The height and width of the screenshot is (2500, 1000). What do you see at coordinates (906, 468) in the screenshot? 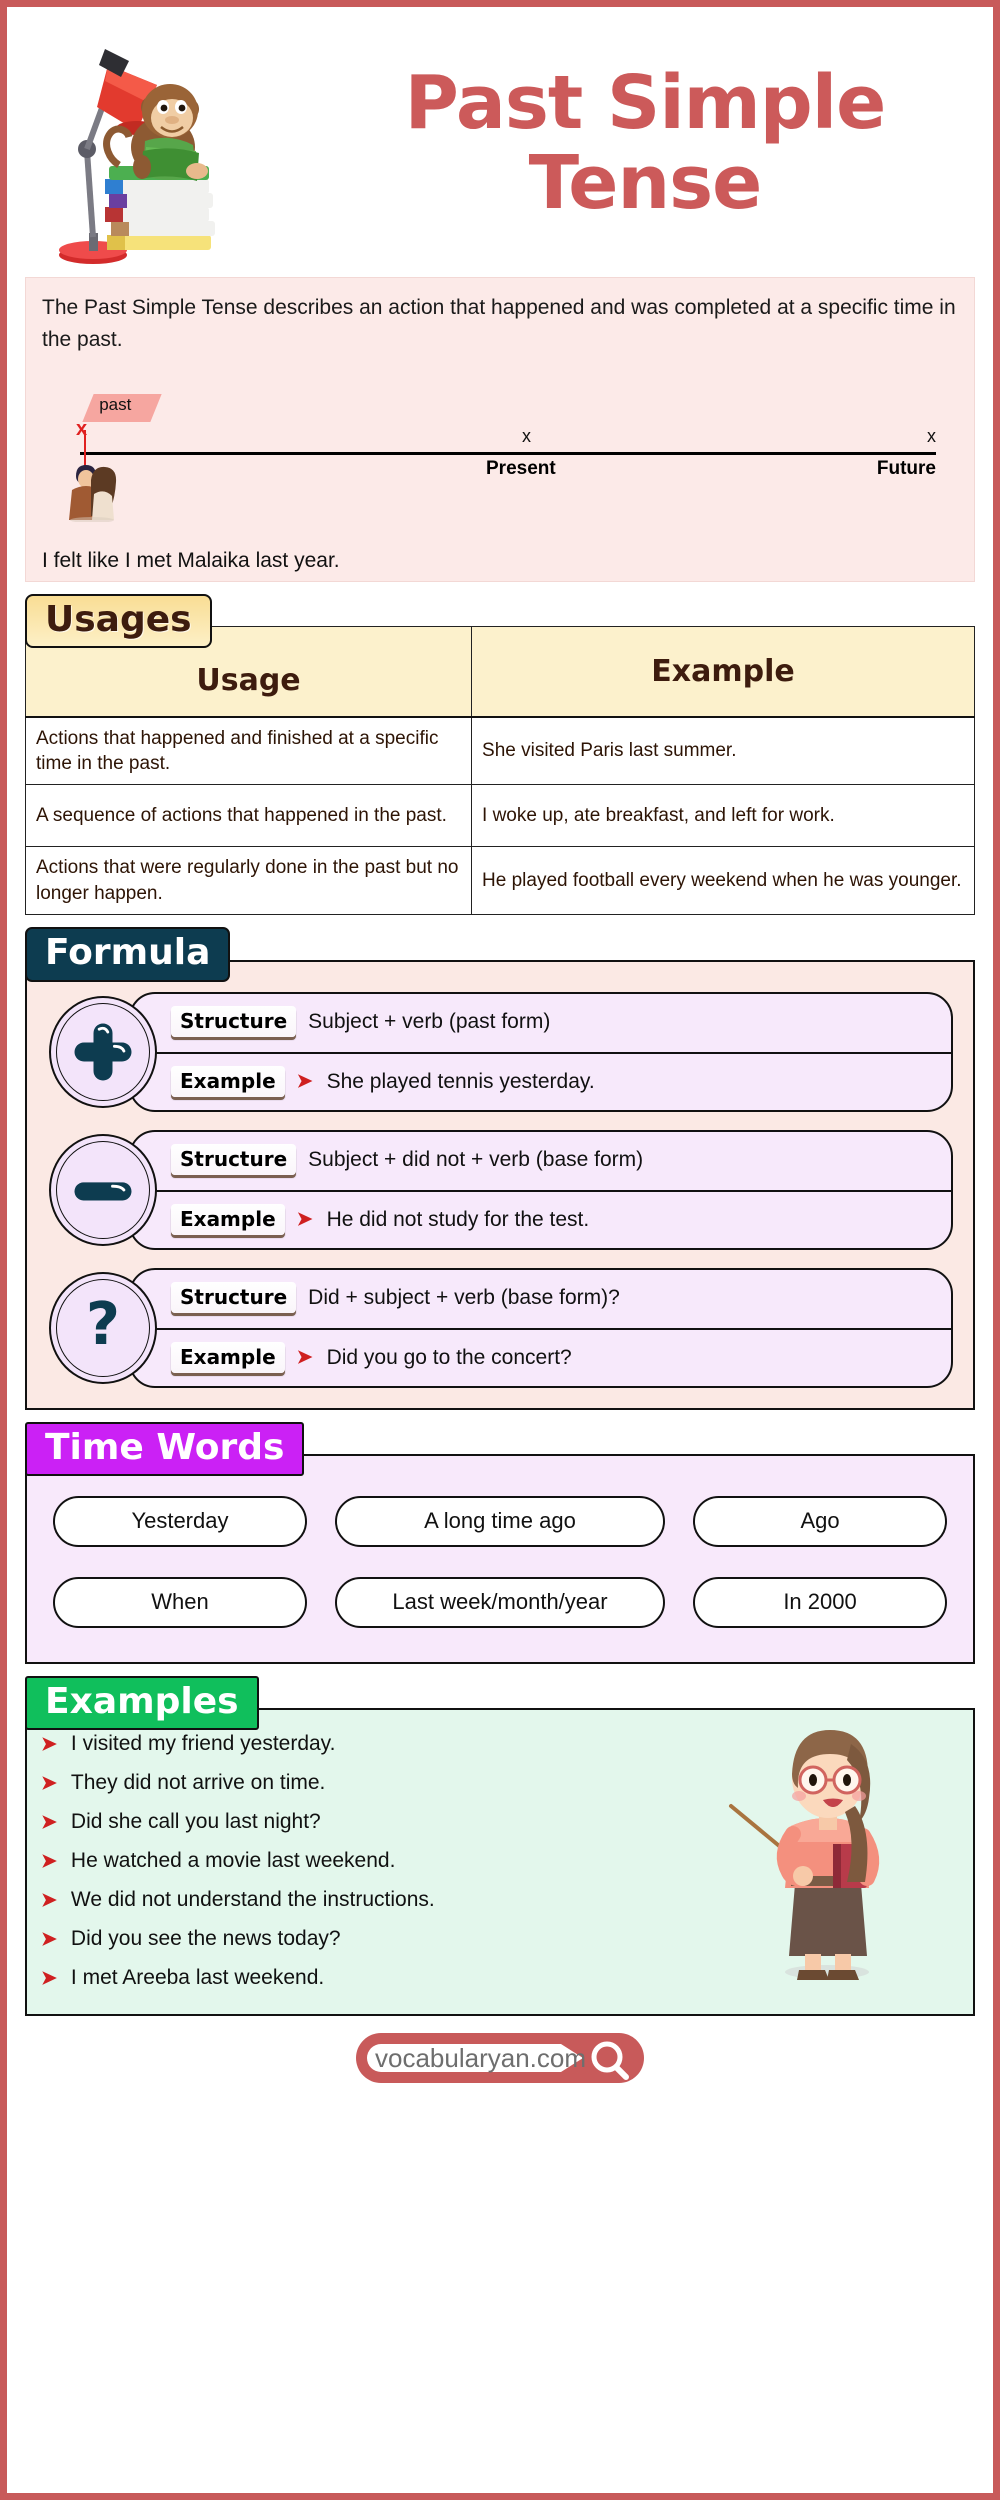
I see `timeline-future-label: Future` at bounding box center [906, 468].